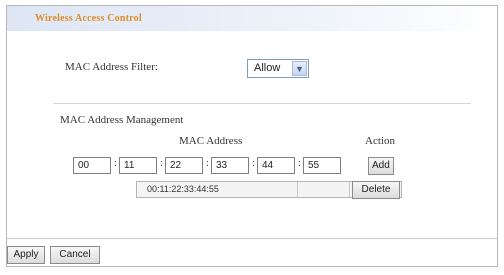 The width and height of the screenshot is (504, 275). Describe the element at coordinates (252, 18) in the screenshot. I see `title-bar: Wireless Access Control` at that location.